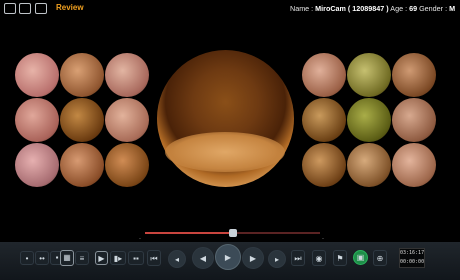 Image resolution: width=460 pixels, height=280 pixels. What do you see at coordinates (82, 258) in the screenshot?
I see `view-list-button: ≡` at bounding box center [82, 258].